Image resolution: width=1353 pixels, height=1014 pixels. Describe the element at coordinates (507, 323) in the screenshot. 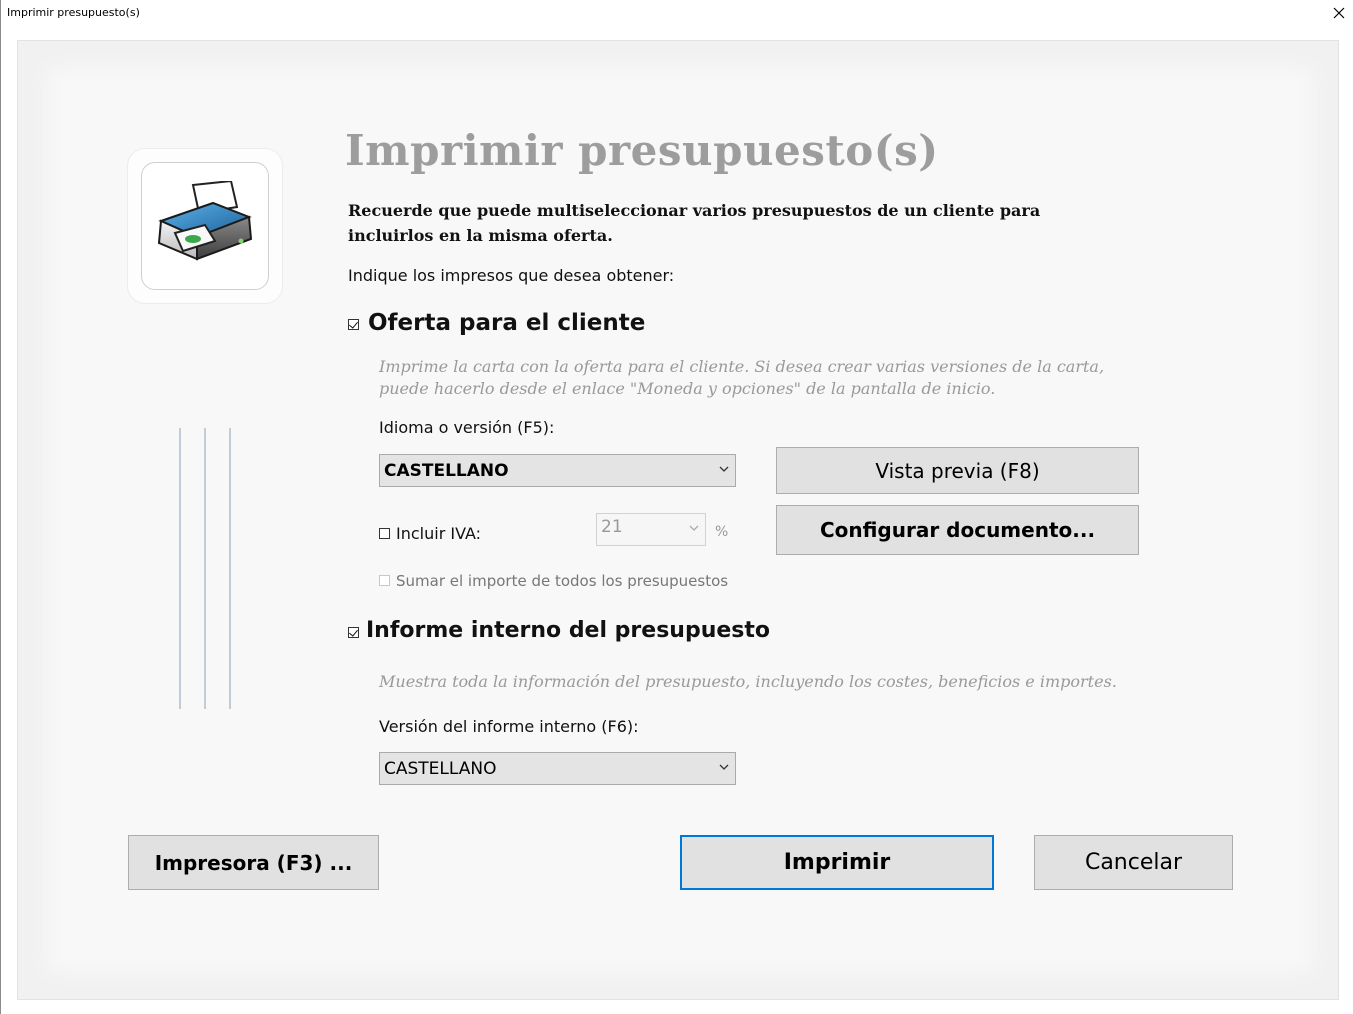

I see `oferta-title: Oferta para el cliente` at that location.